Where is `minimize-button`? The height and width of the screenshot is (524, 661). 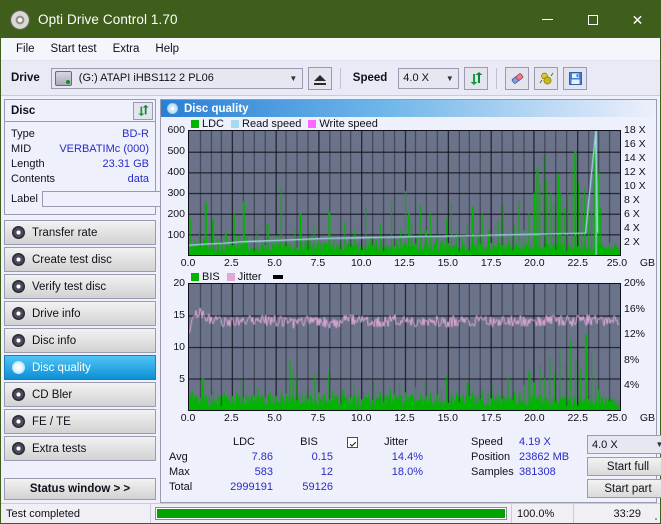 minimize-button is located at coordinates (547, 19).